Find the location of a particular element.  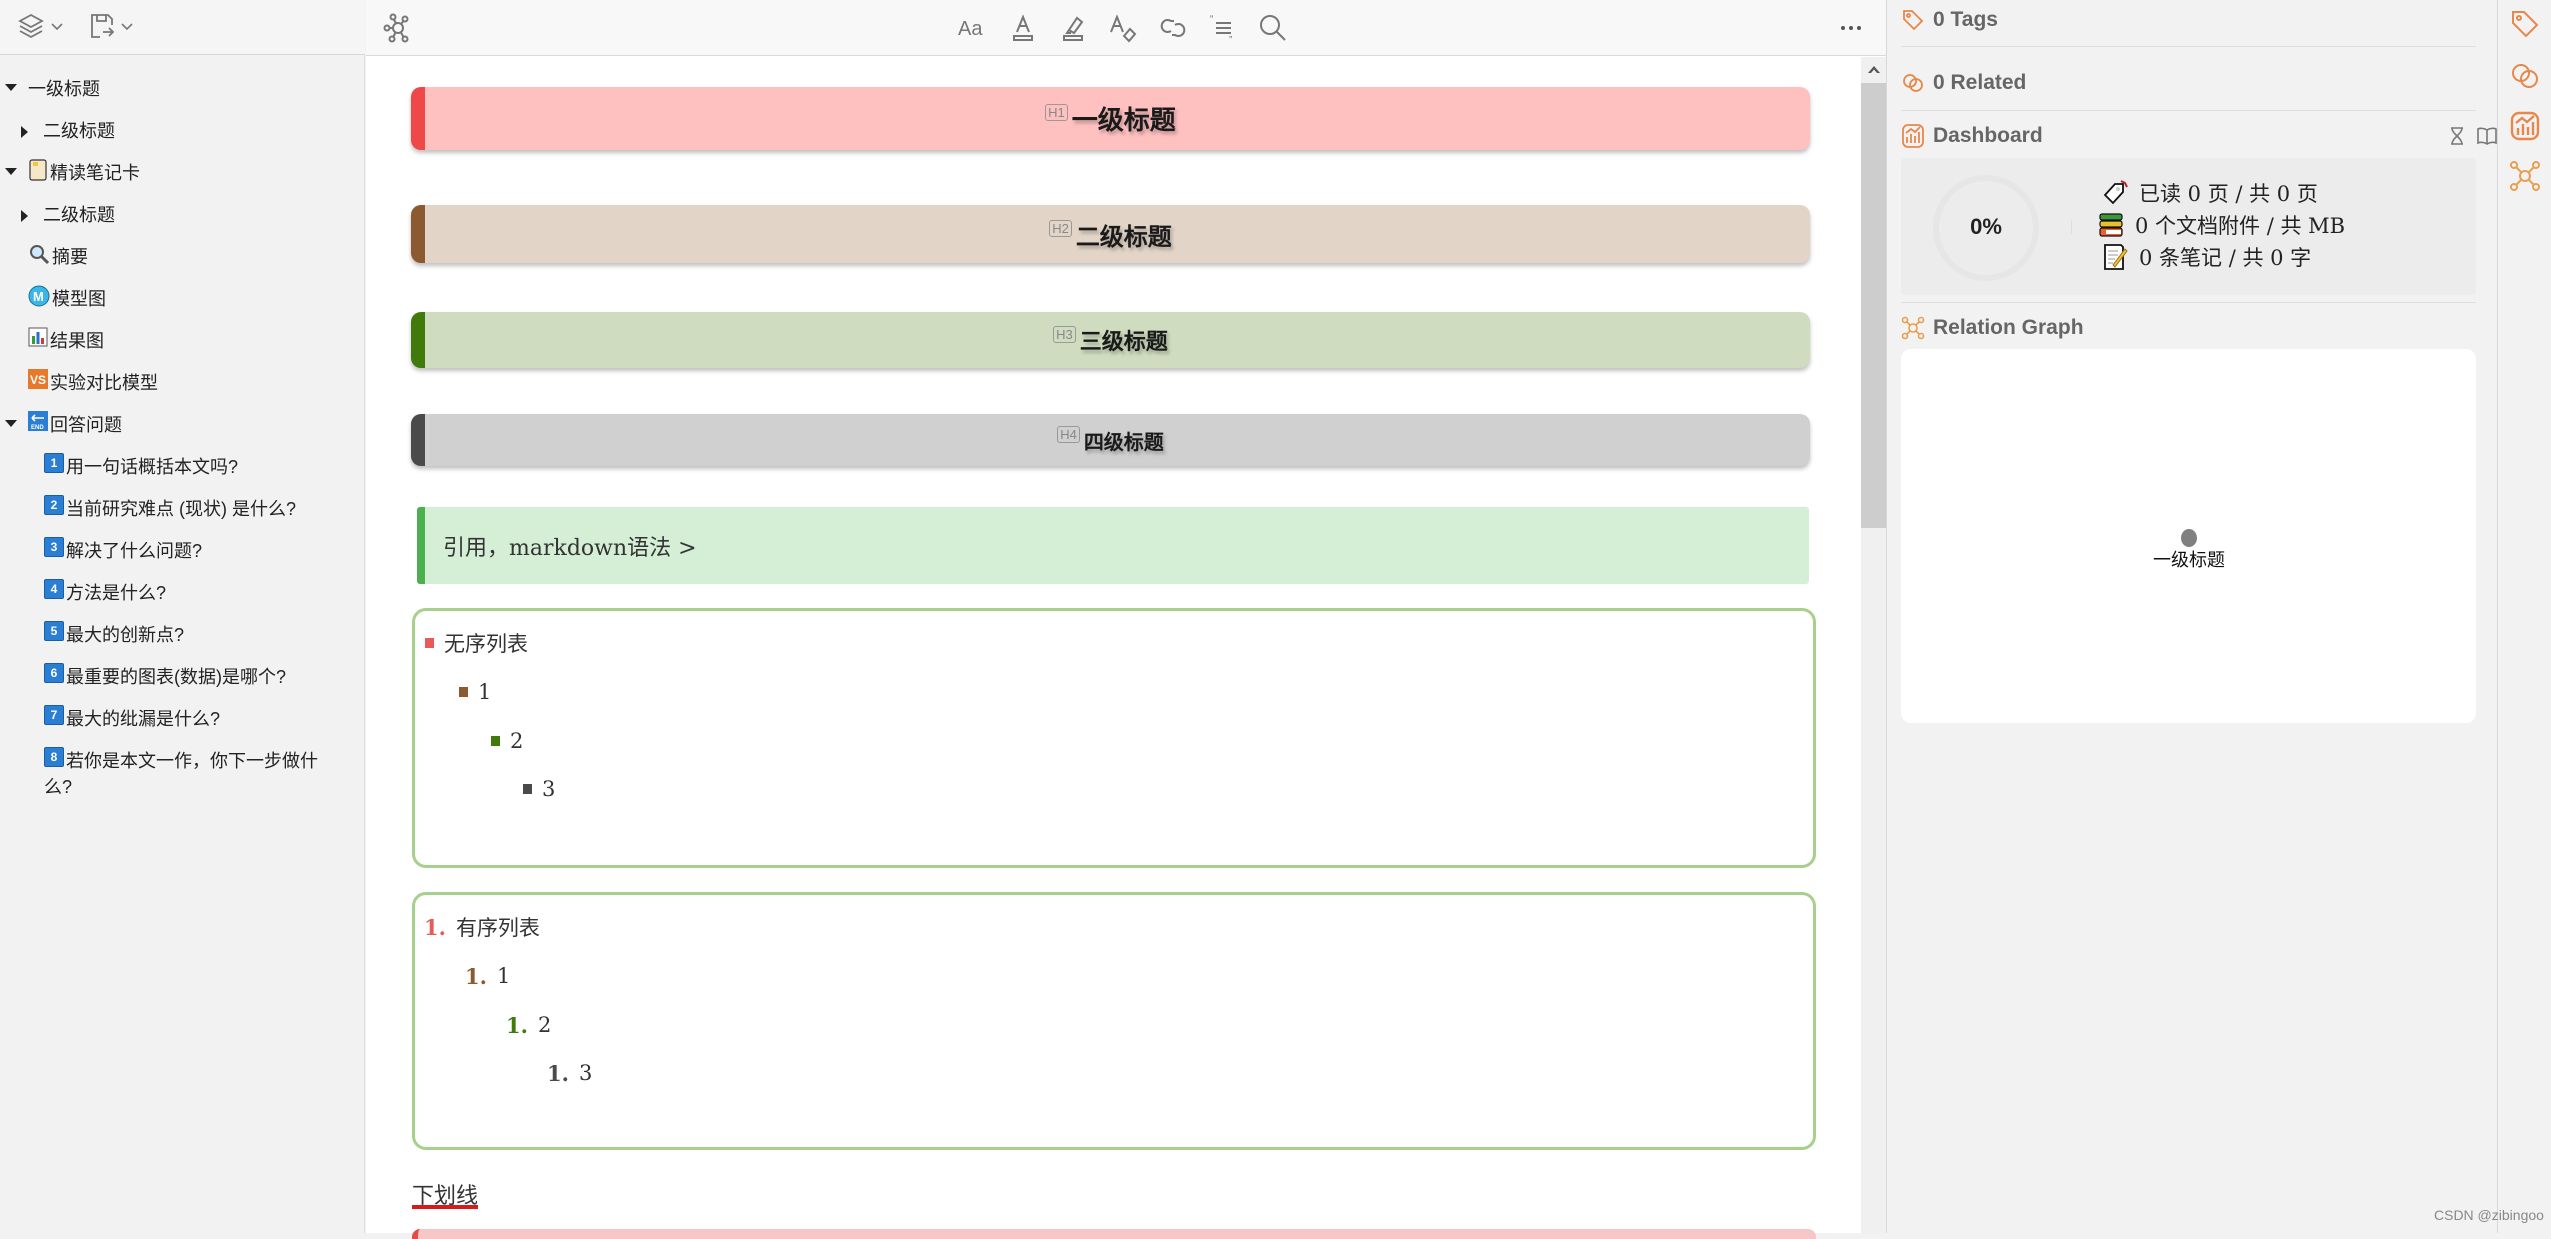

export-menu-button is located at coordinates (111, 26).